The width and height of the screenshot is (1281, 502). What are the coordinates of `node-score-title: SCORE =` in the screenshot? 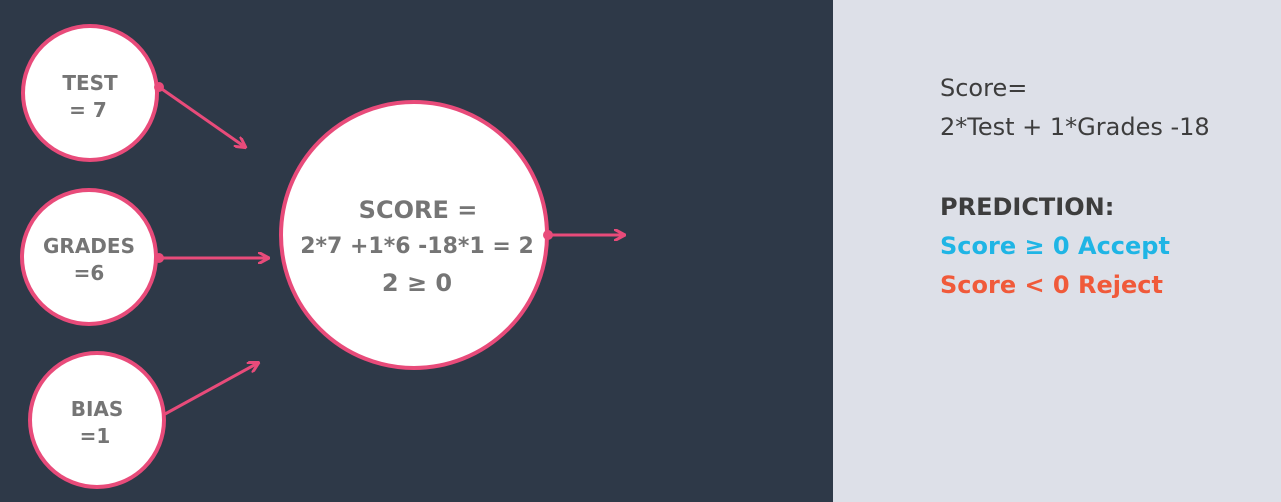 It's located at (418, 210).